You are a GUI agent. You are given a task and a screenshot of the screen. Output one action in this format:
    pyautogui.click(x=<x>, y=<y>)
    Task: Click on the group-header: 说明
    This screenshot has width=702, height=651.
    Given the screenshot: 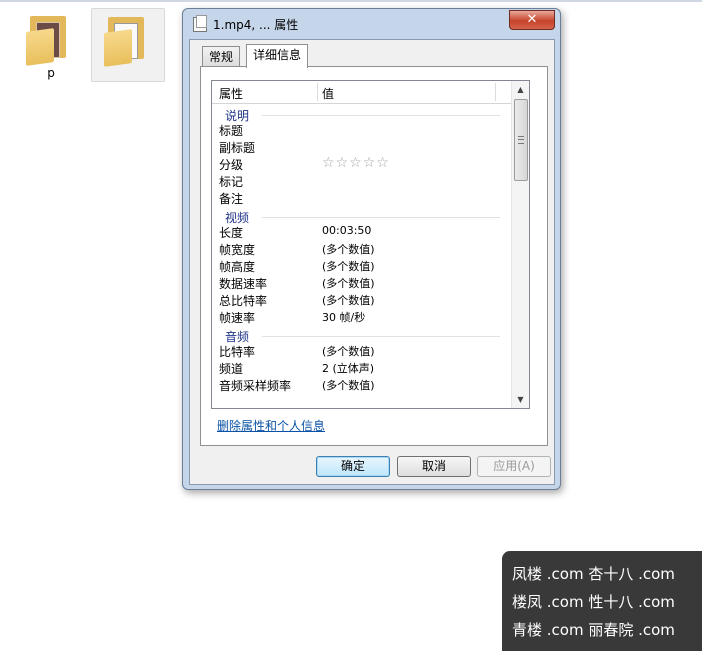 What is the action you would take?
    pyautogui.click(x=362, y=113)
    